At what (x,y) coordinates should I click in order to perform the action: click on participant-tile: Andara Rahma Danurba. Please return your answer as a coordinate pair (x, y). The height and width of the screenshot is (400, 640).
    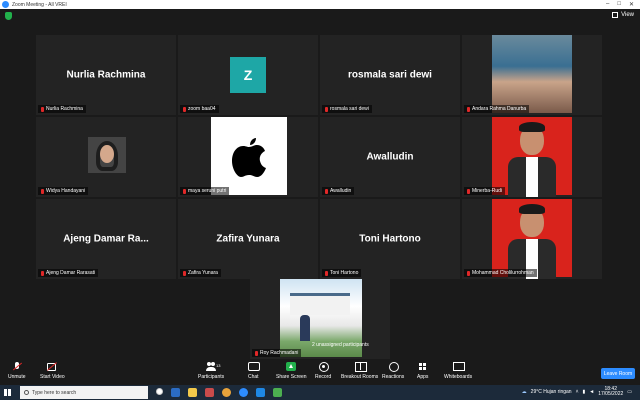
    Looking at the image, I should click on (532, 75).